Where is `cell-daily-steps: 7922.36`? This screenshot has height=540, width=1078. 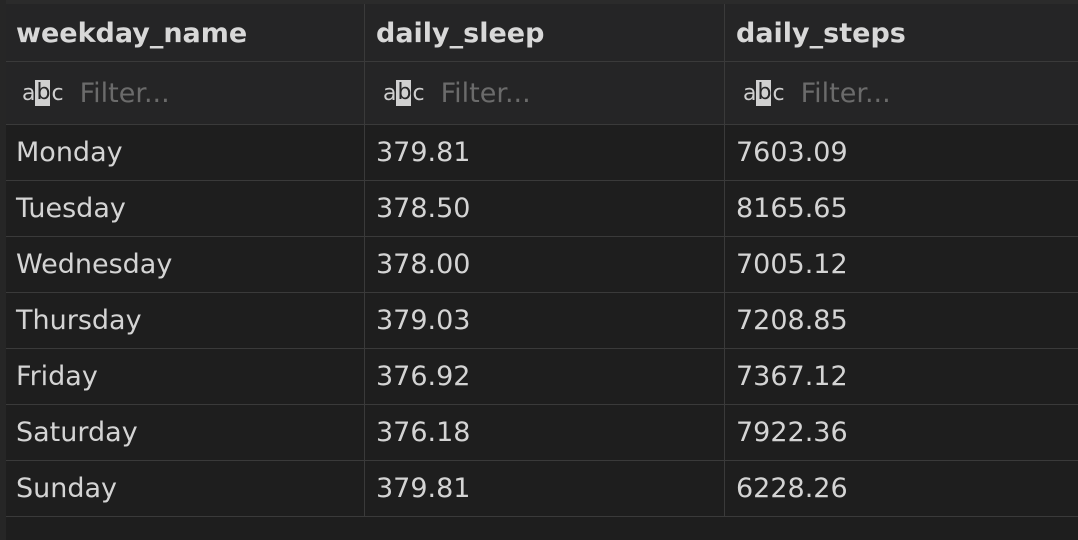 cell-daily-steps: 7922.36 is located at coordinates (901, 432).